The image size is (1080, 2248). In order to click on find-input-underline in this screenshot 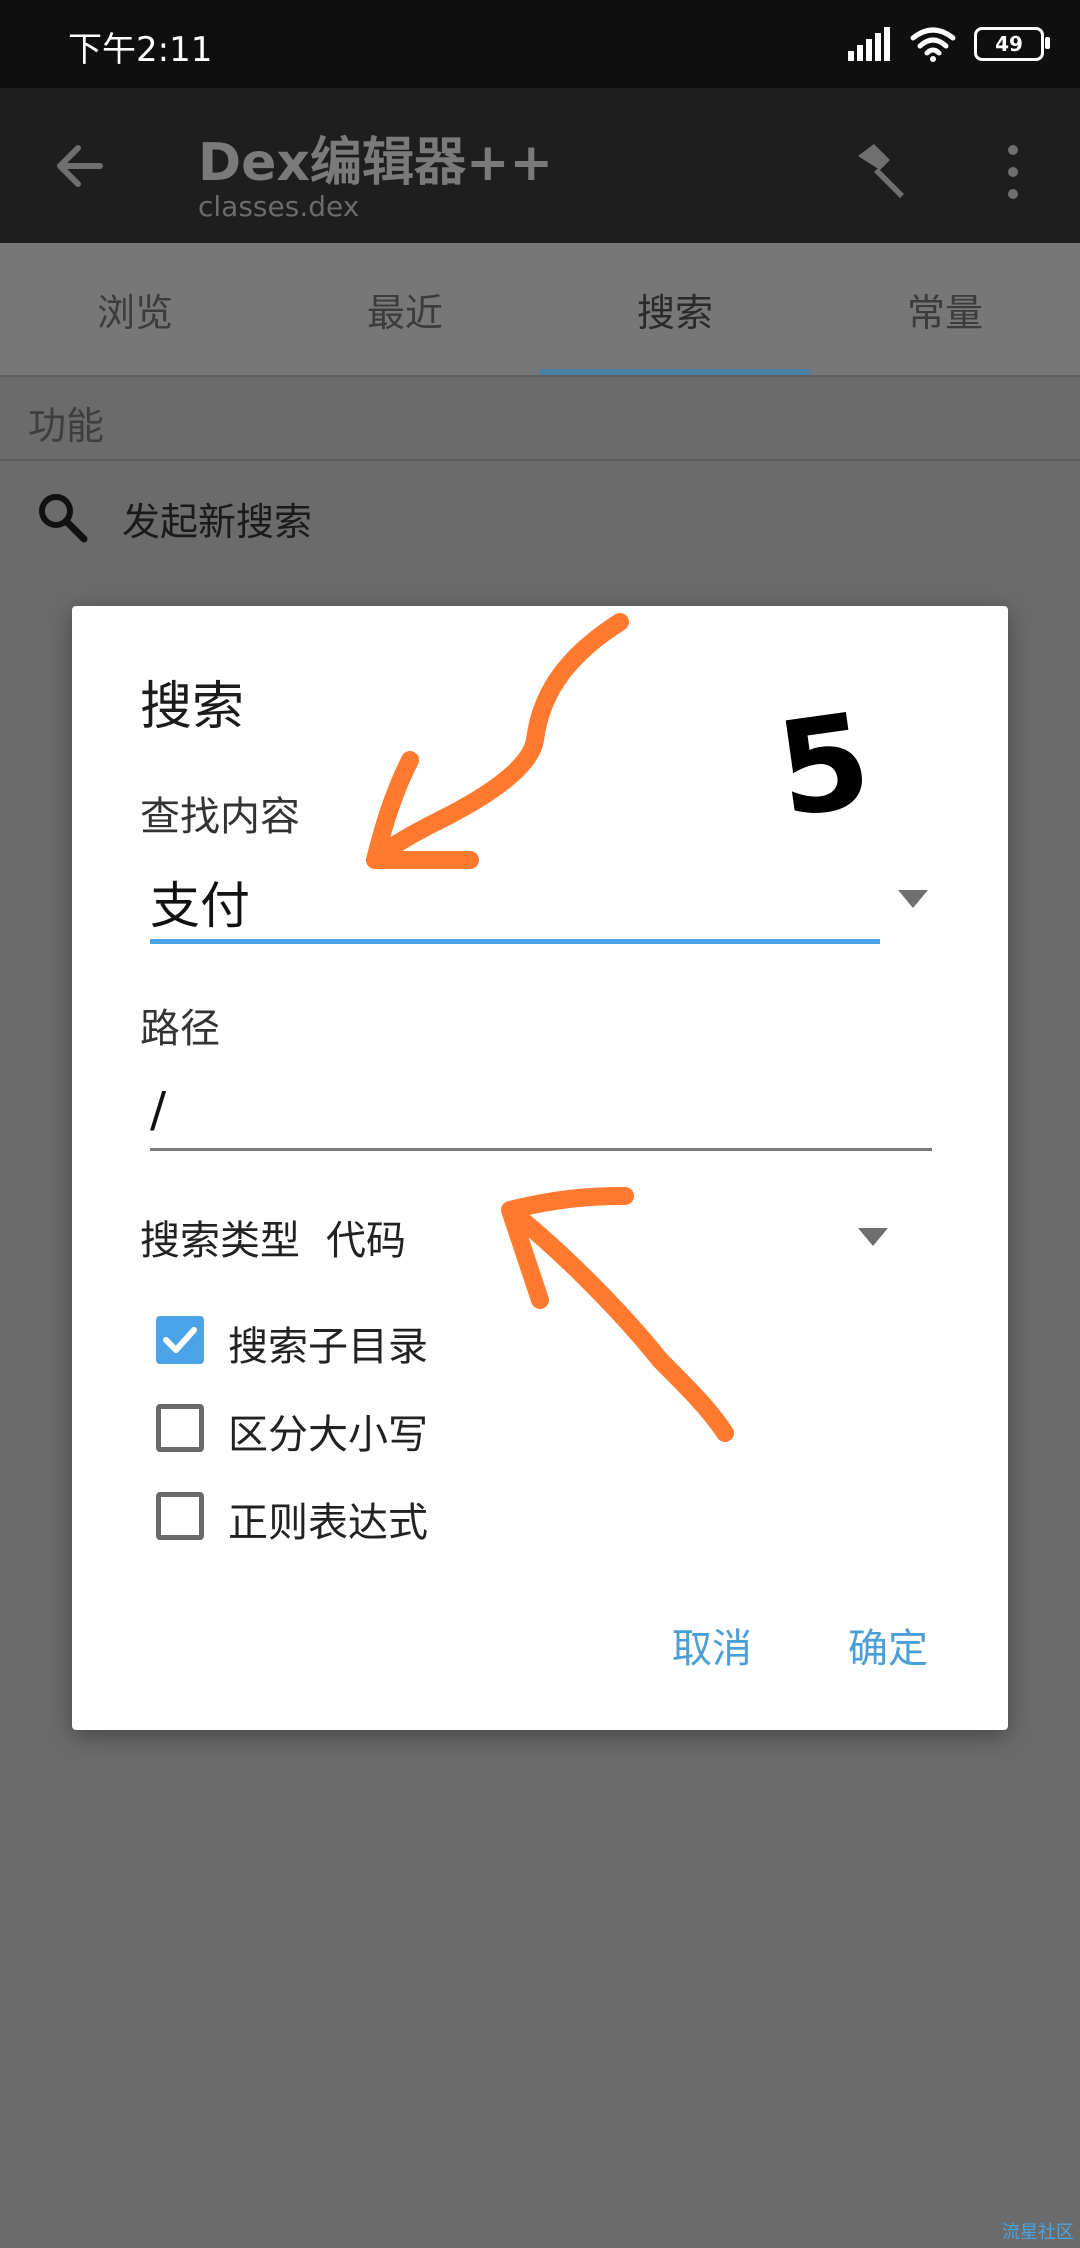, I will do `click(515, 941)`.